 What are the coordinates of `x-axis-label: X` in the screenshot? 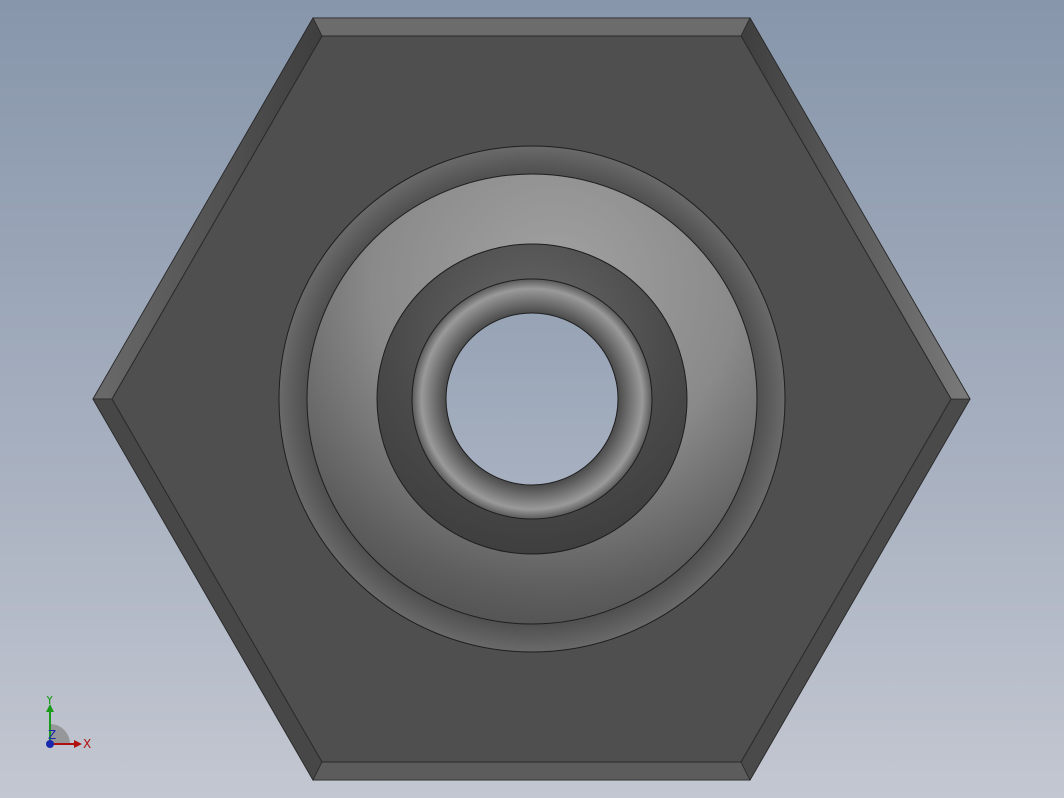 It's located at (87, 744).